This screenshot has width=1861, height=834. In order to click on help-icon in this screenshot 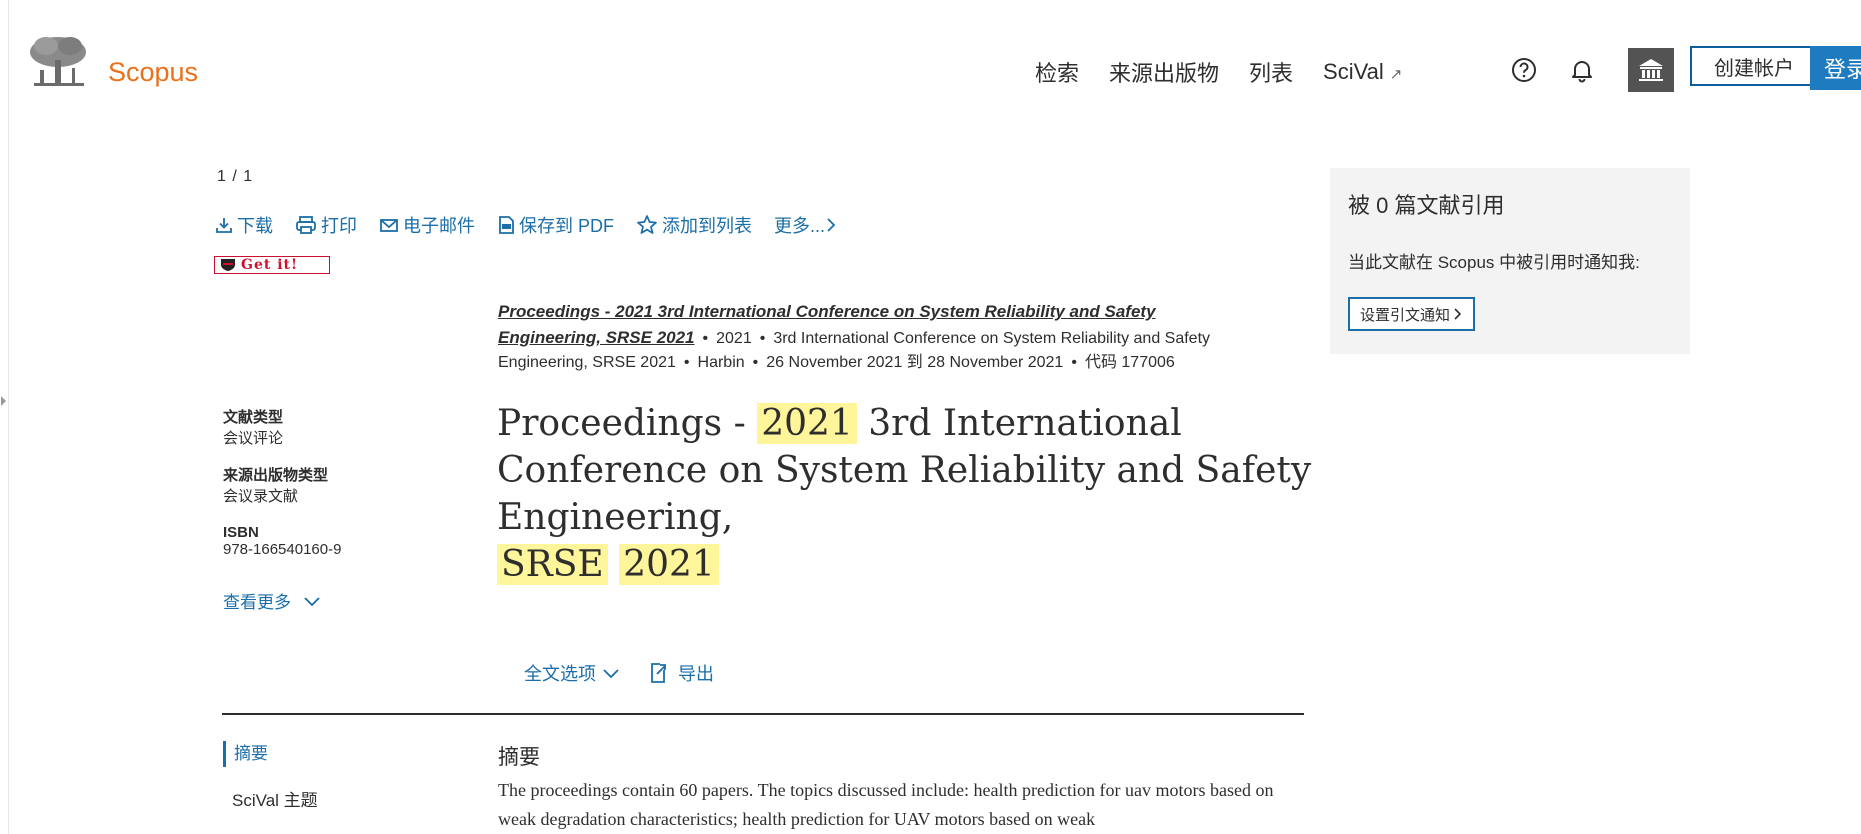, I will do `click(1524, 70)`.